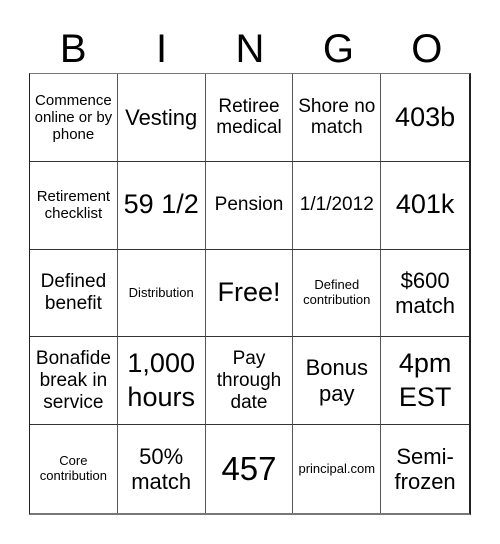 The image size is (500, 544). Describe the element at coordinates (249, 205) in the screenshot. I see `bingo-cell: Pension` at that location.